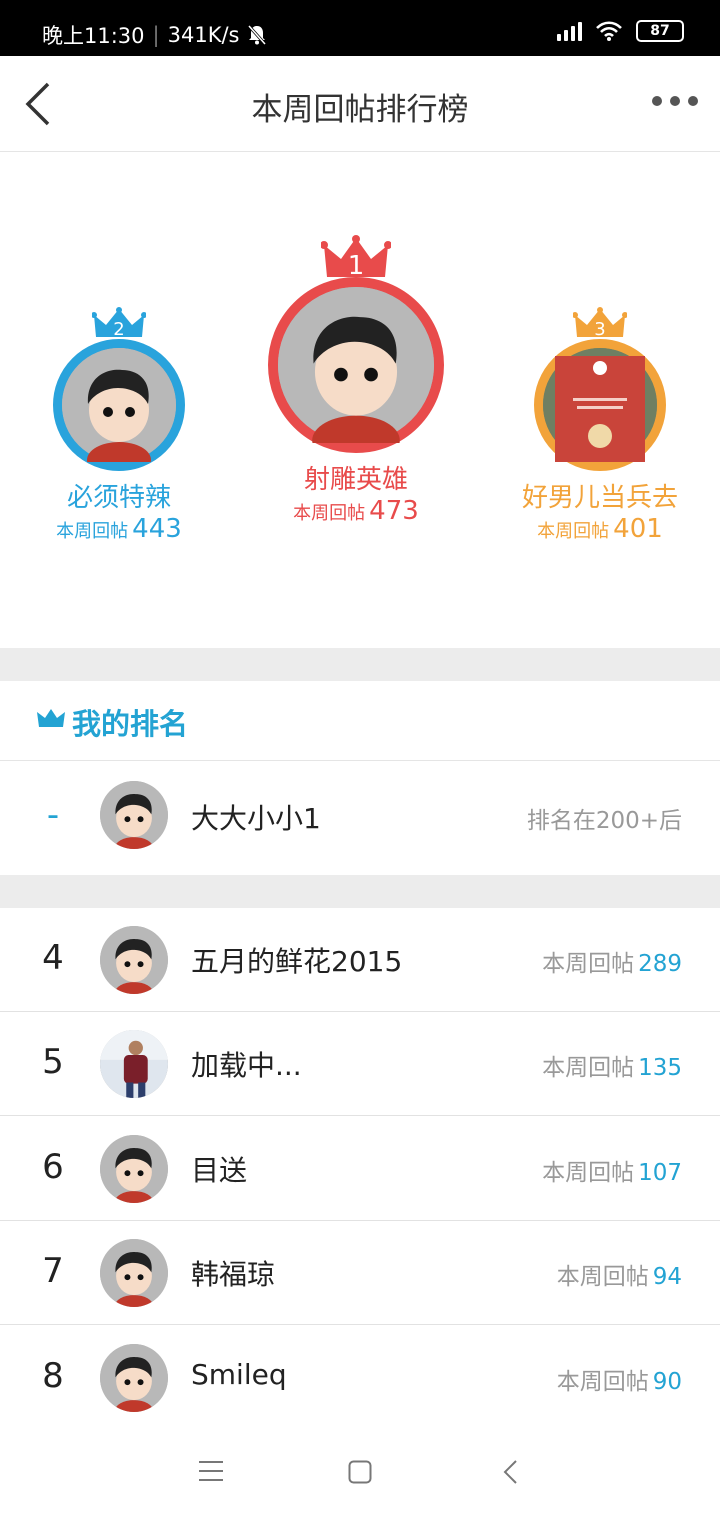 This screenshot has height=1520, width=720. I want to click on podium-second-stat: 本周回帖 443, so click(119, 529).